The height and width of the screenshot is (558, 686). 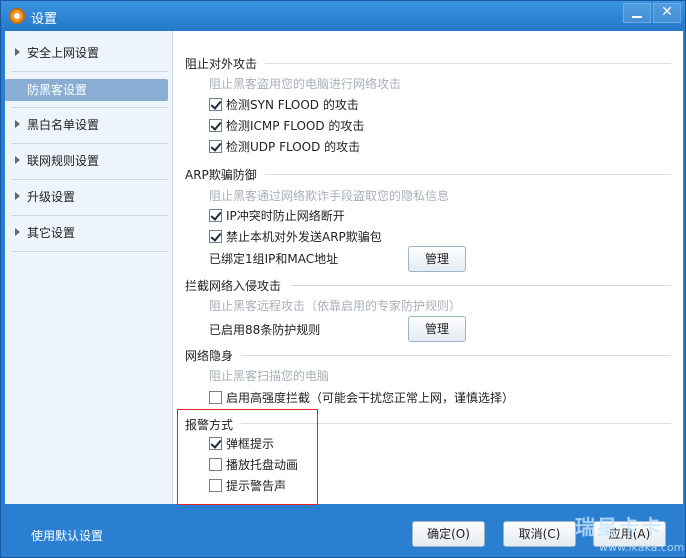 I want to click on sidebar-item-safe-browsing: 安全上网设置, so click(x=89, y=53).